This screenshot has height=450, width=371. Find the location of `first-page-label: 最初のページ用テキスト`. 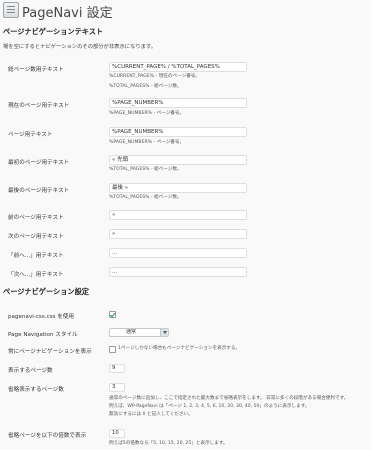

first-page-label: 最初のページ用テキスト is located at coordinates (39, 163).